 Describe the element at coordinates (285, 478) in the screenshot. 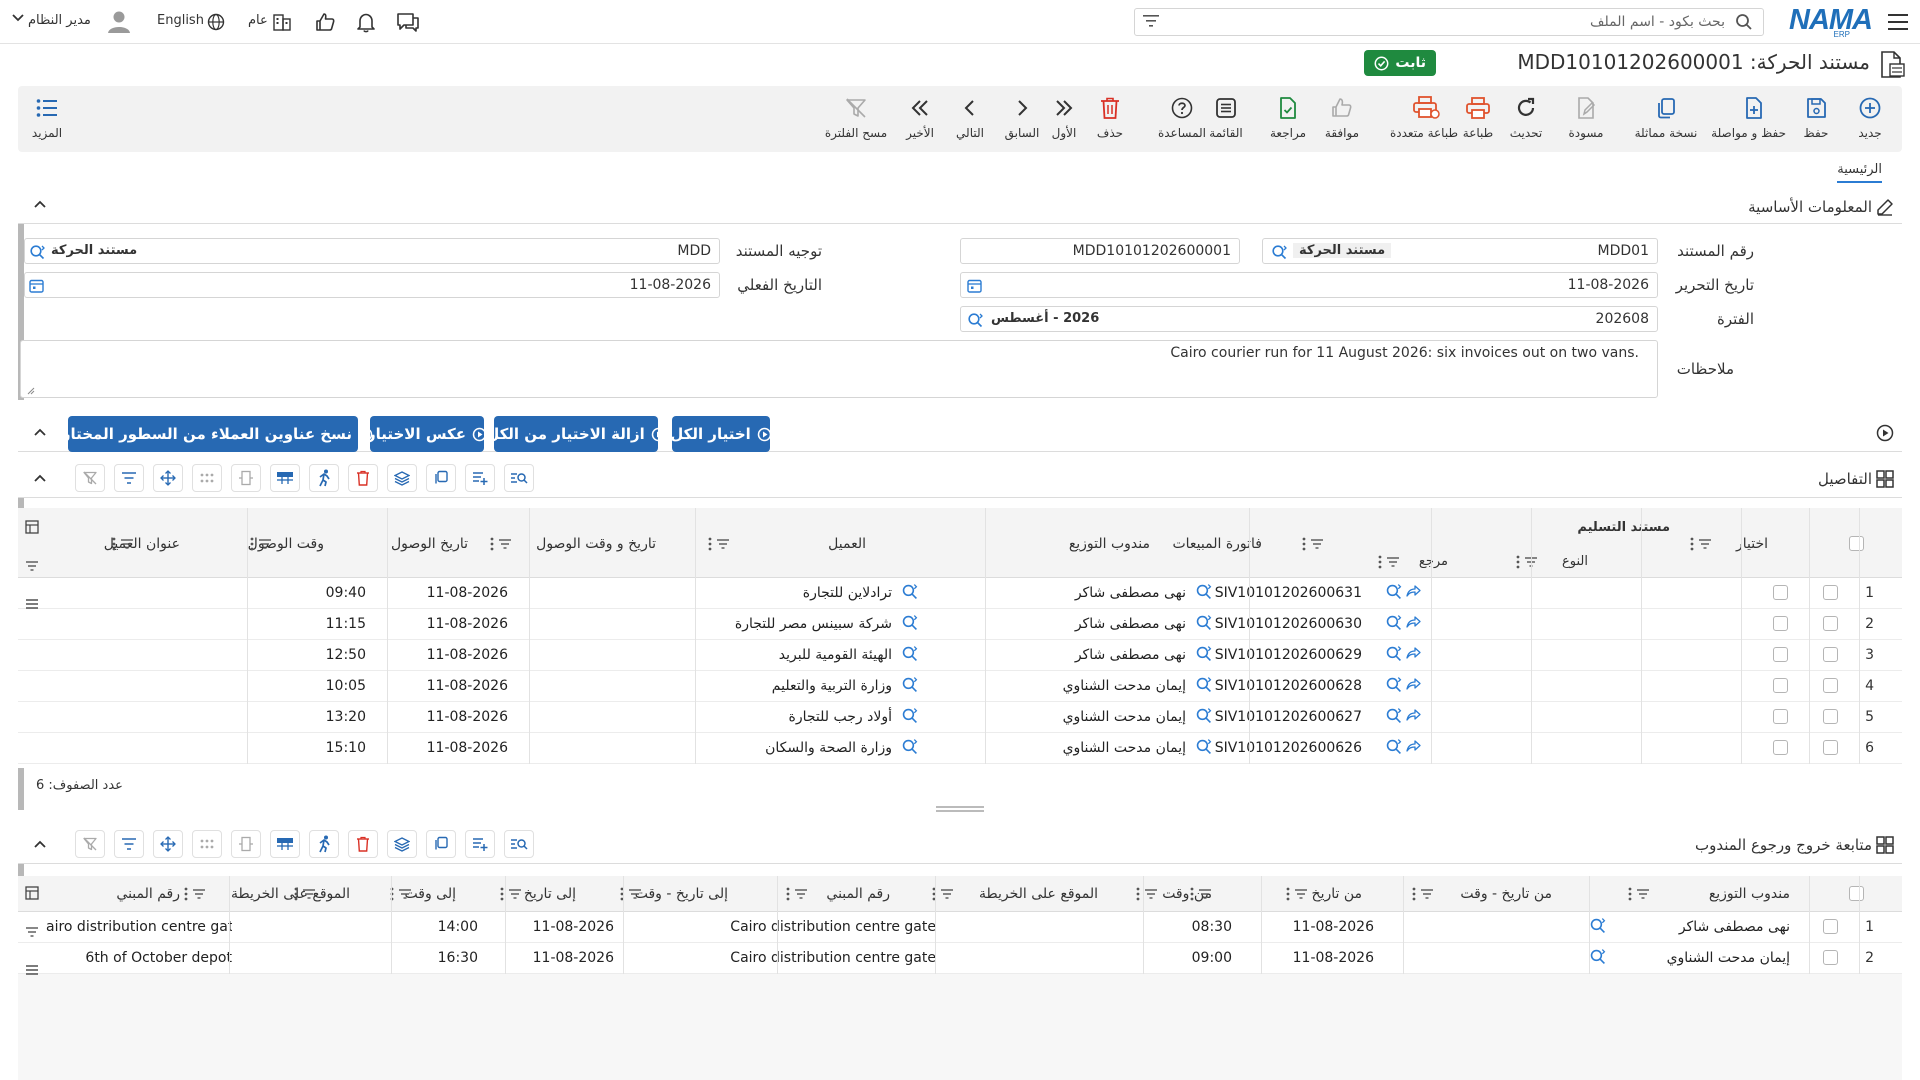

I see `details-table-insert-icon` at that location.